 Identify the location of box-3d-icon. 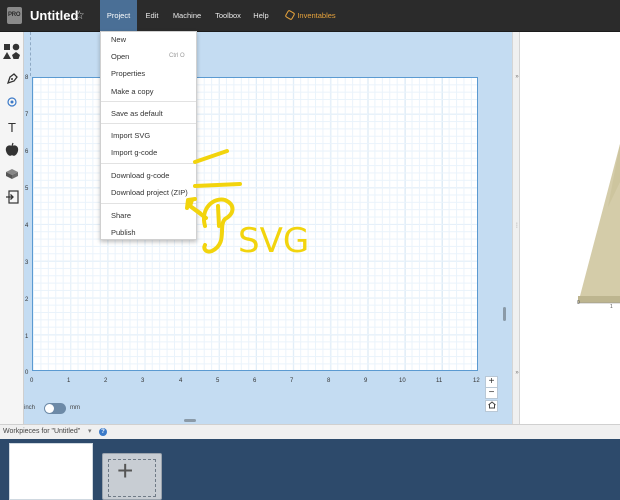
(12, 174).